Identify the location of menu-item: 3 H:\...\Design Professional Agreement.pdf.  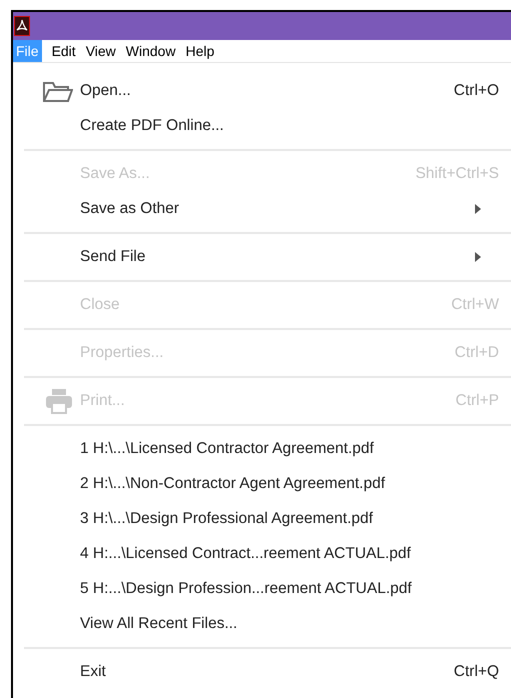
(262, 518).